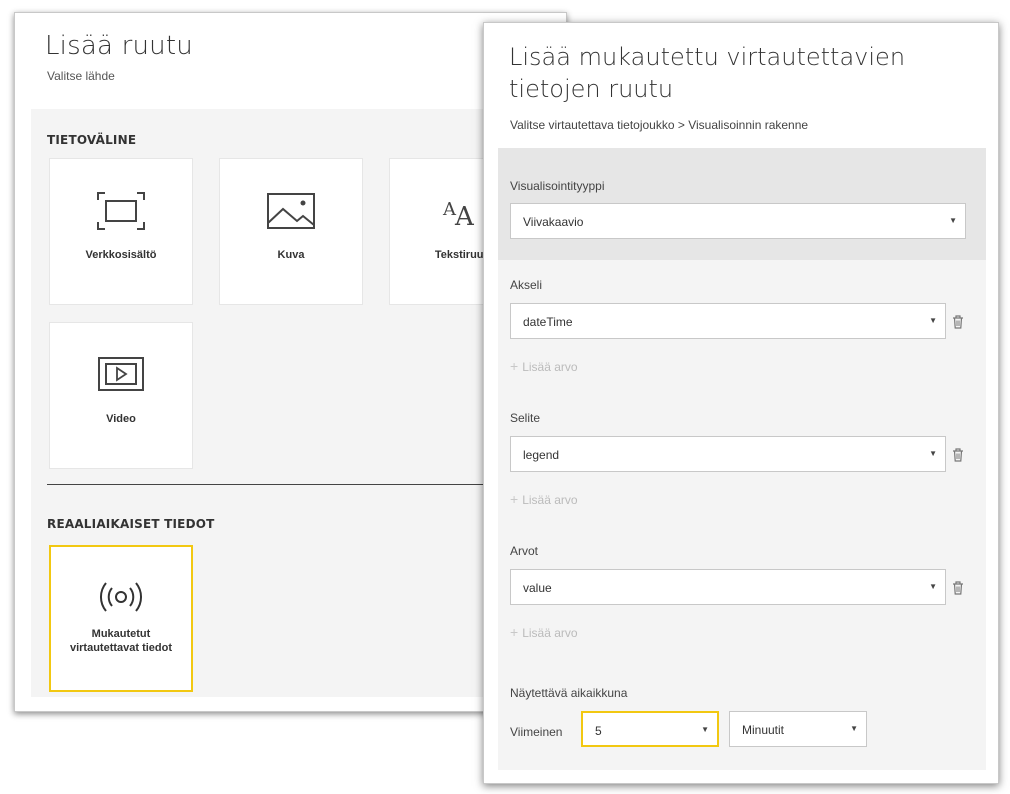 The image size is (1010, 794). I want to click on svg-text: A, so click(464, 216).